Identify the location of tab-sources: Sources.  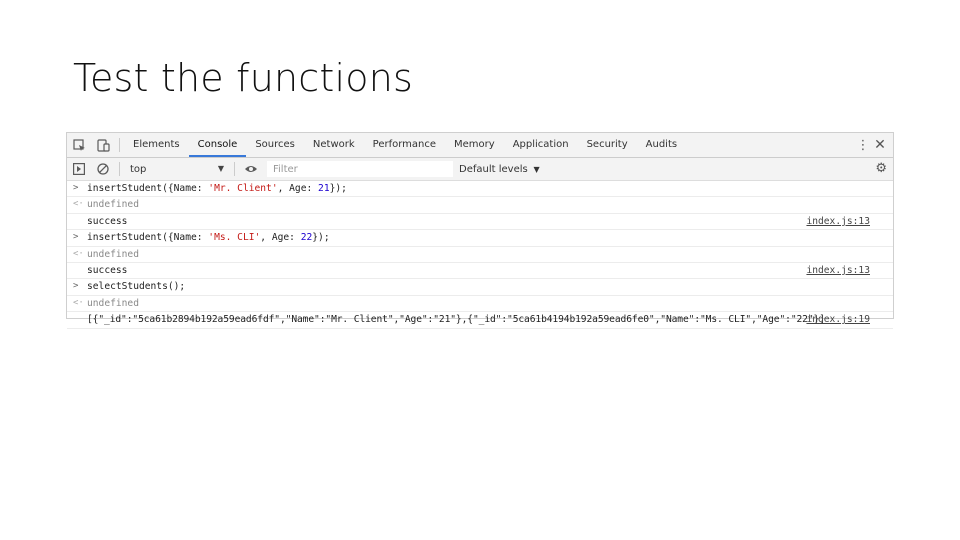
(275, 145).